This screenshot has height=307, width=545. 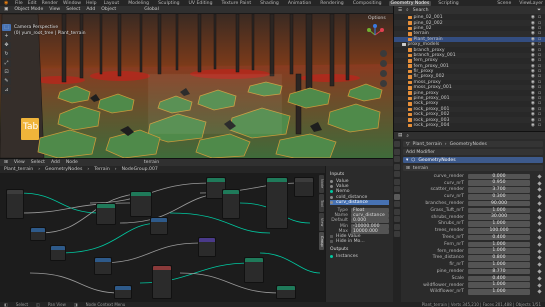 I want to click on modifier-name-field: GeometryNodes, so click(x=436, y=160).